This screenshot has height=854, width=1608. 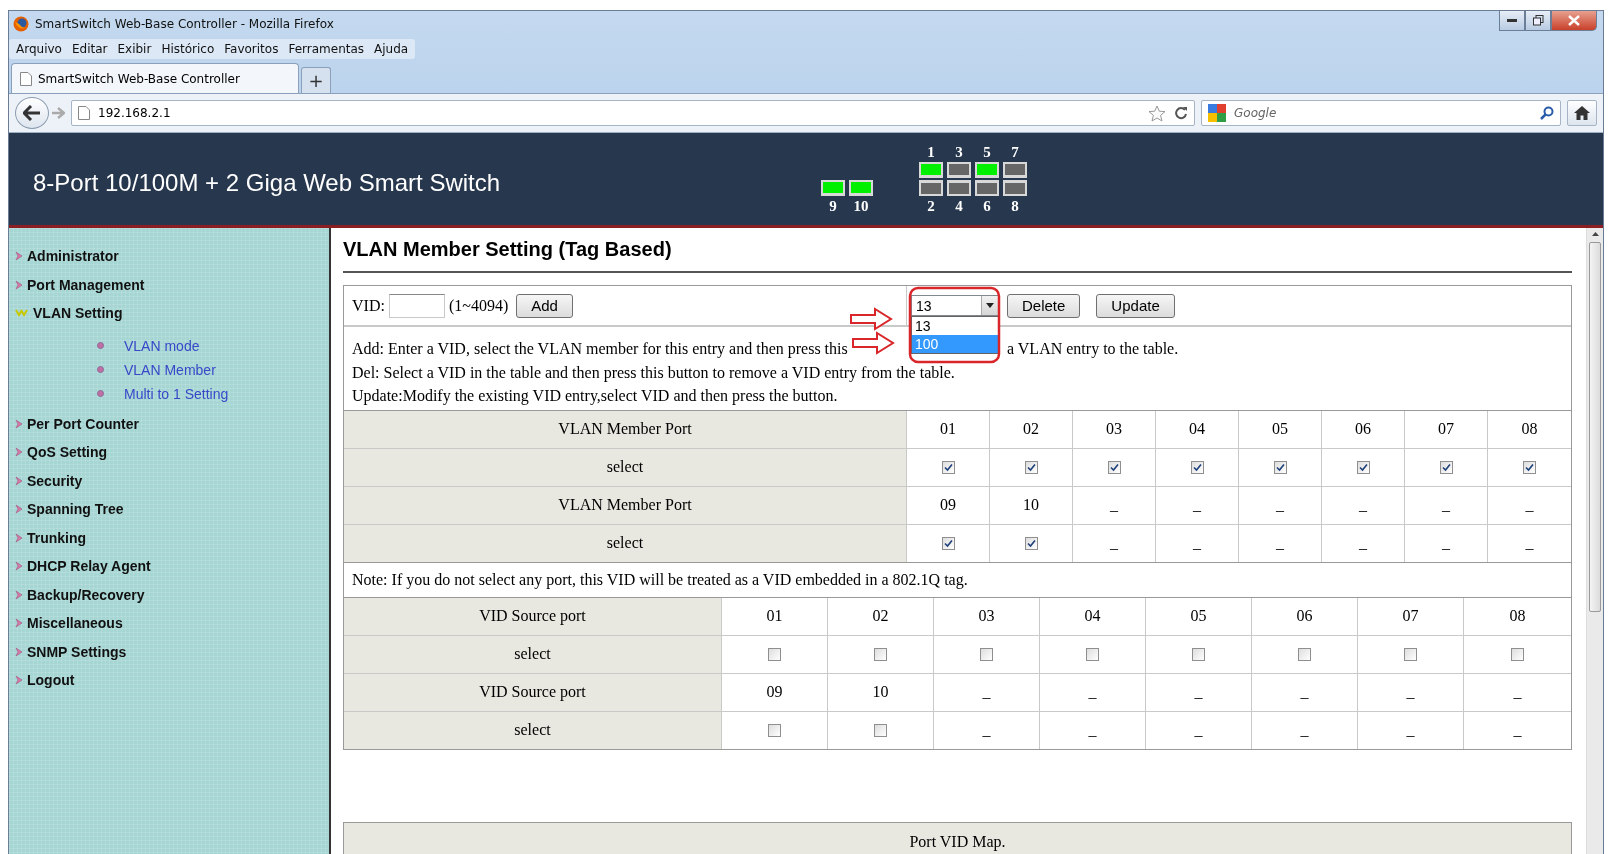 I want to click on new-tab-button: +, so click(x=316, y=80).